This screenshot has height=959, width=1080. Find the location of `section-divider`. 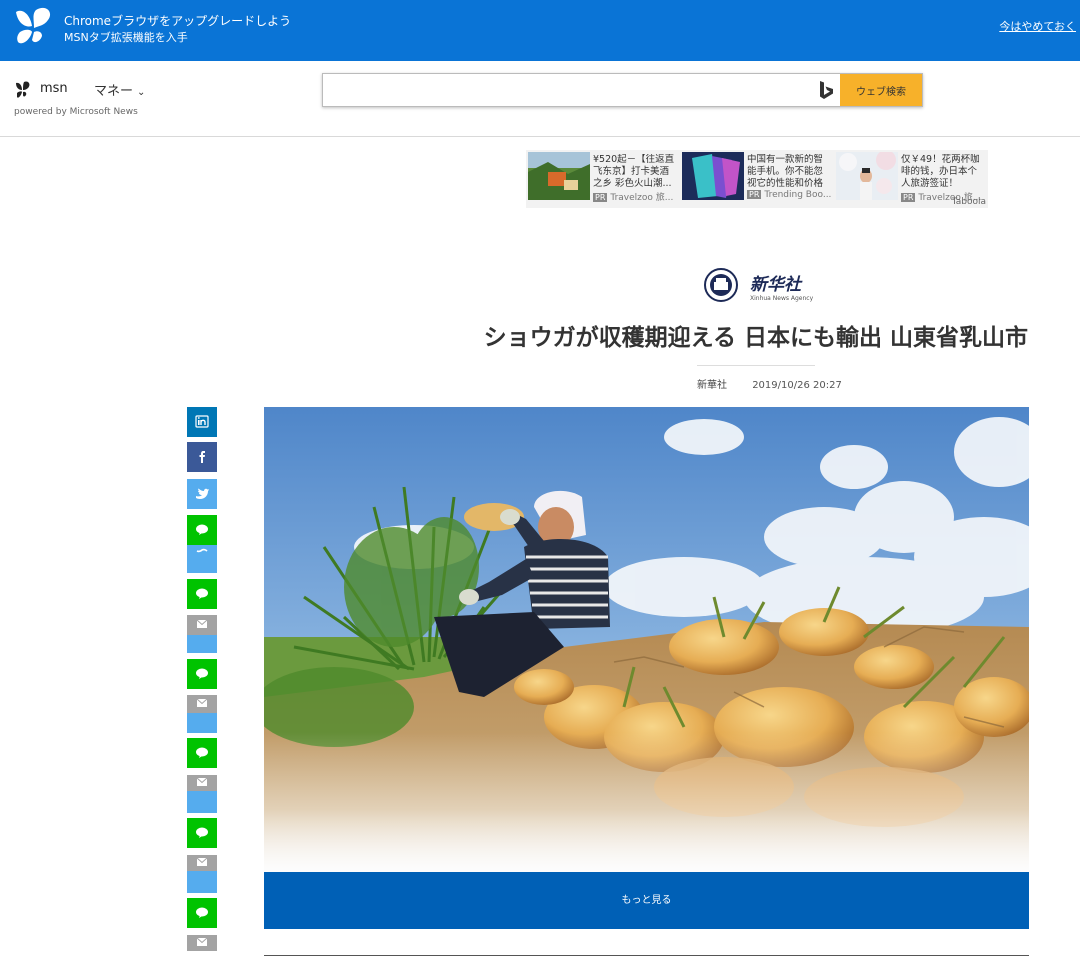

section-divider is located at coordinates (646, 955).